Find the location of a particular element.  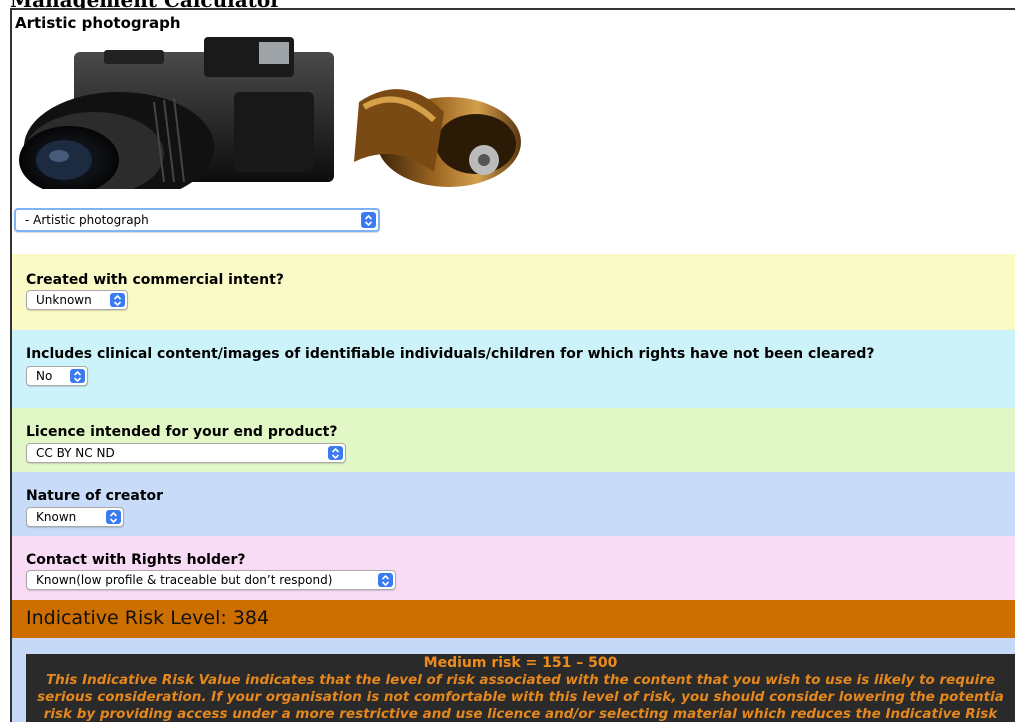

camera-illustration is located at coordinates (270, 113).